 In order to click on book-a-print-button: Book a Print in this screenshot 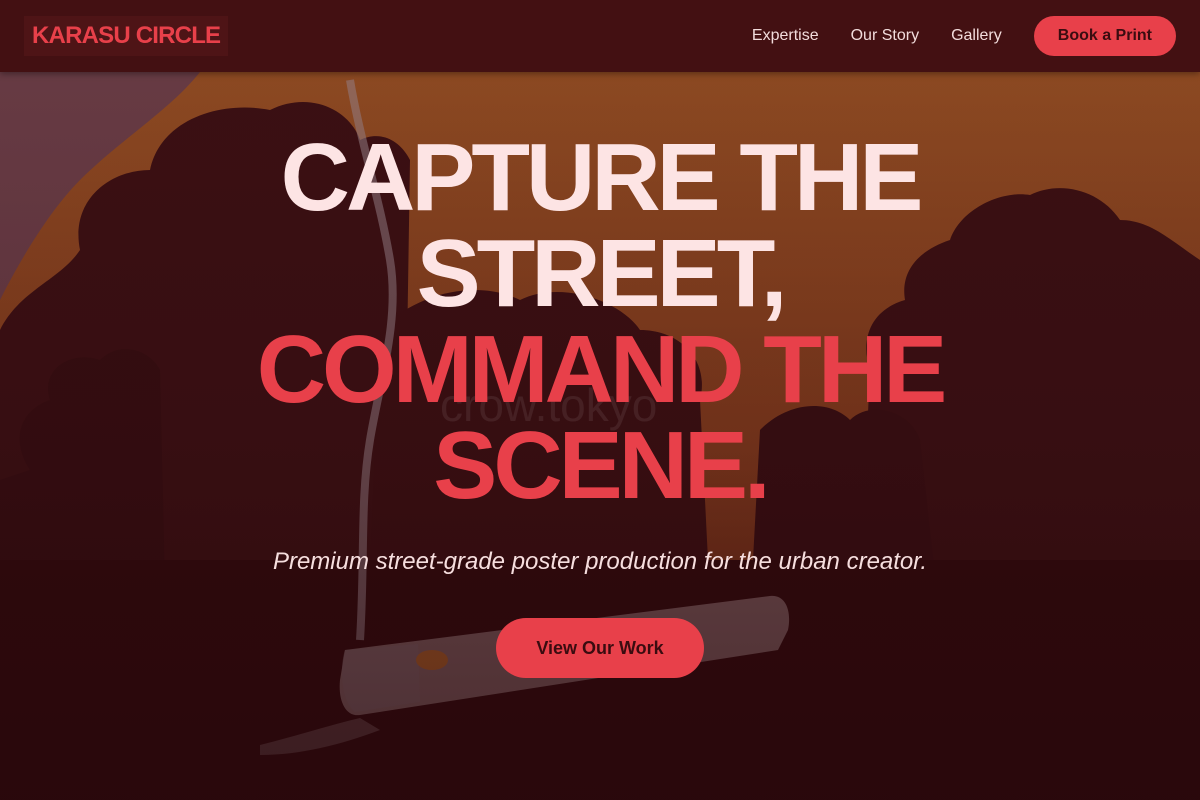, I will do `click(1104, 36)`.